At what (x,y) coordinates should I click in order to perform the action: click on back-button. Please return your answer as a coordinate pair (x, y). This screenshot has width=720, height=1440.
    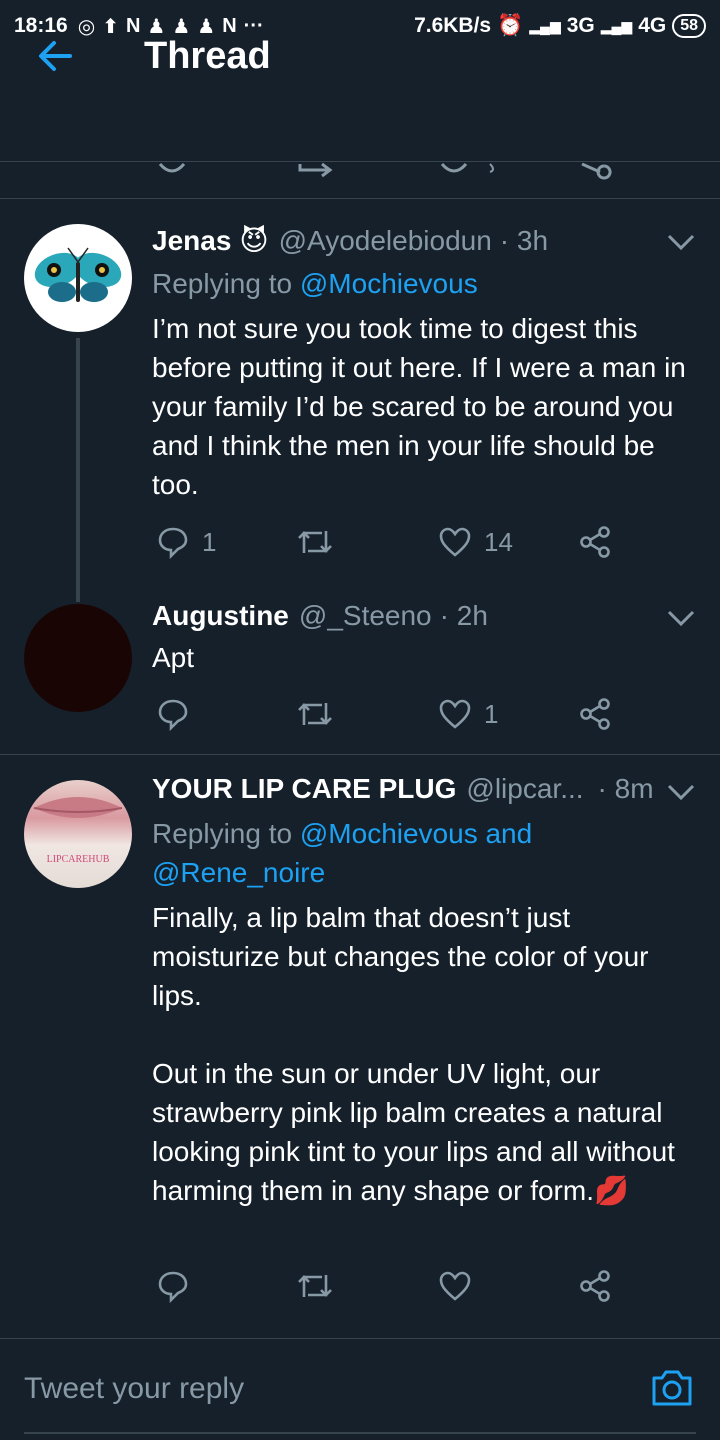
    Looking at the image, I should click on (56, 56).